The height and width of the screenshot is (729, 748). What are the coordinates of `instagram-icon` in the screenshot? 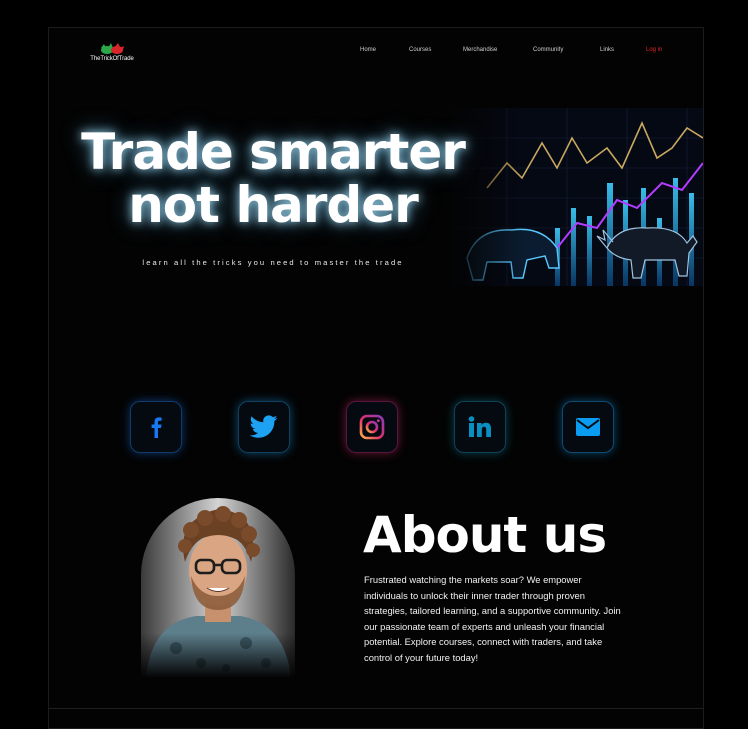 It's located at (372, 427).